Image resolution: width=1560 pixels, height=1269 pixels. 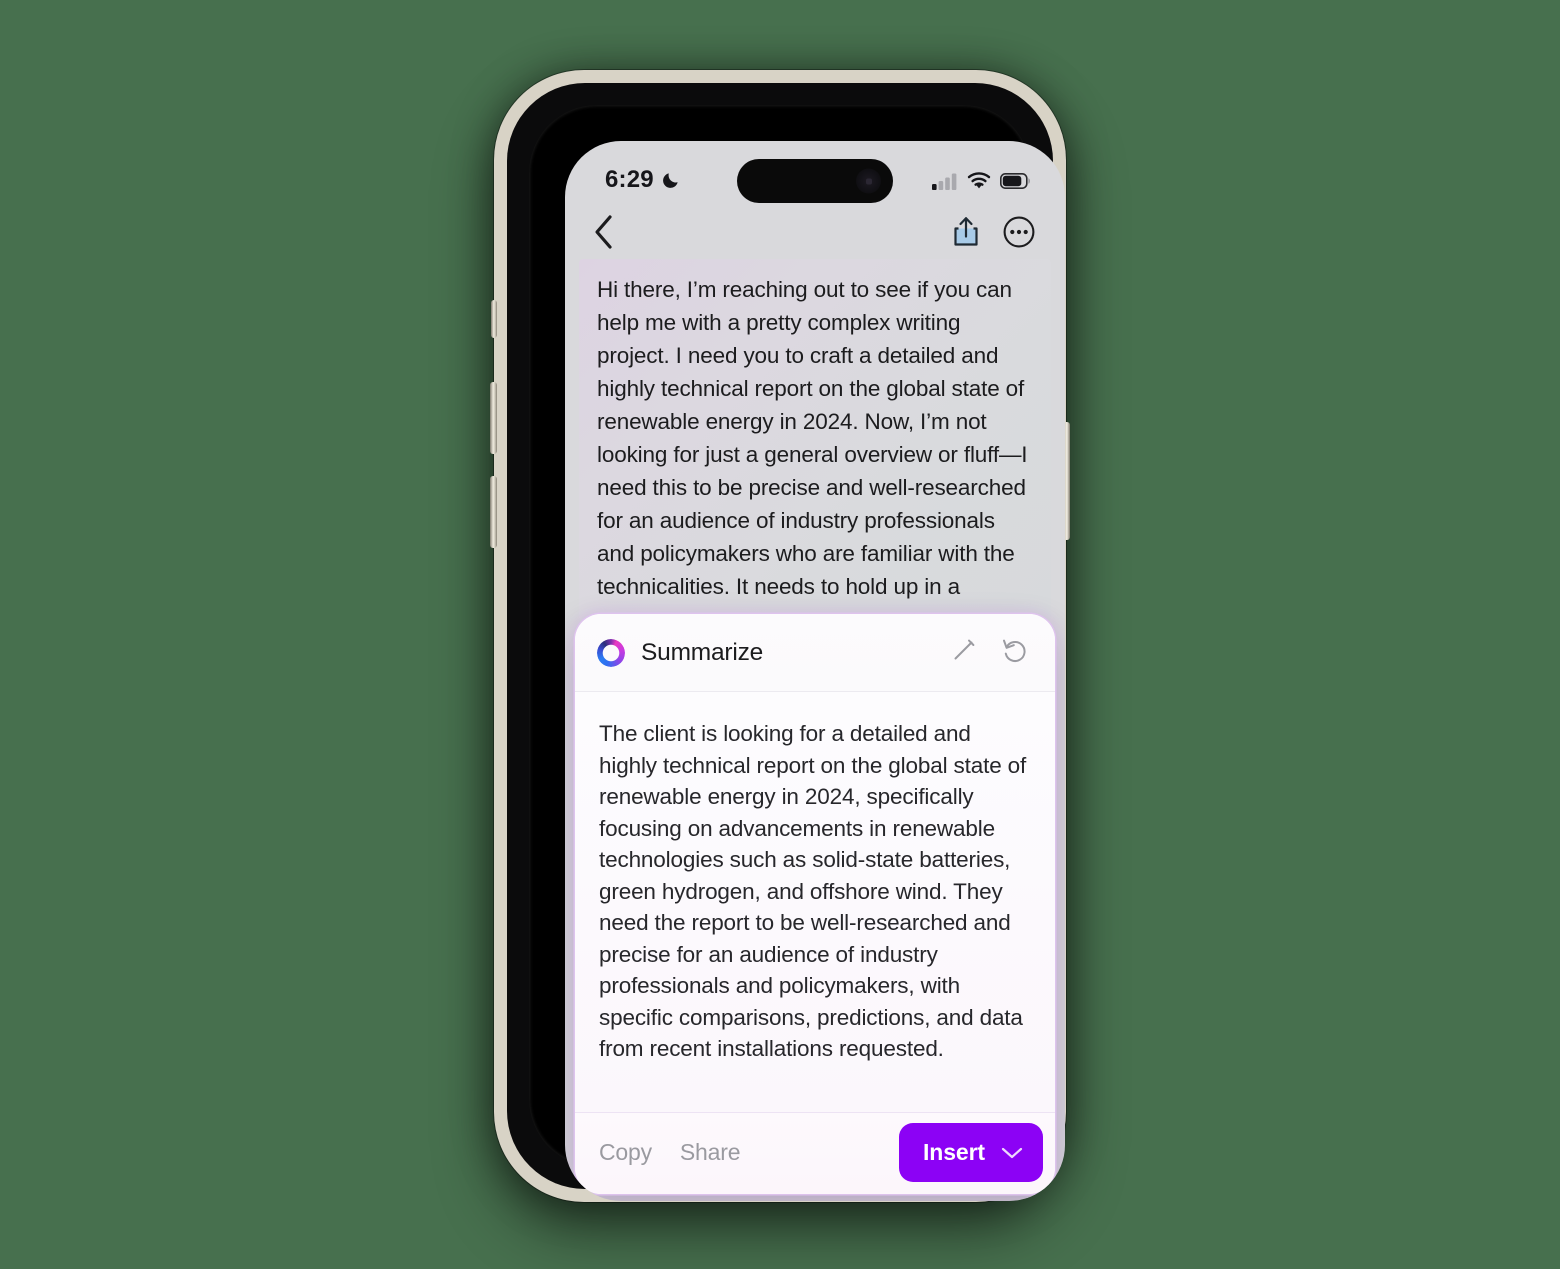 I want to click on navigation-bar, so click(x=815, y=234).